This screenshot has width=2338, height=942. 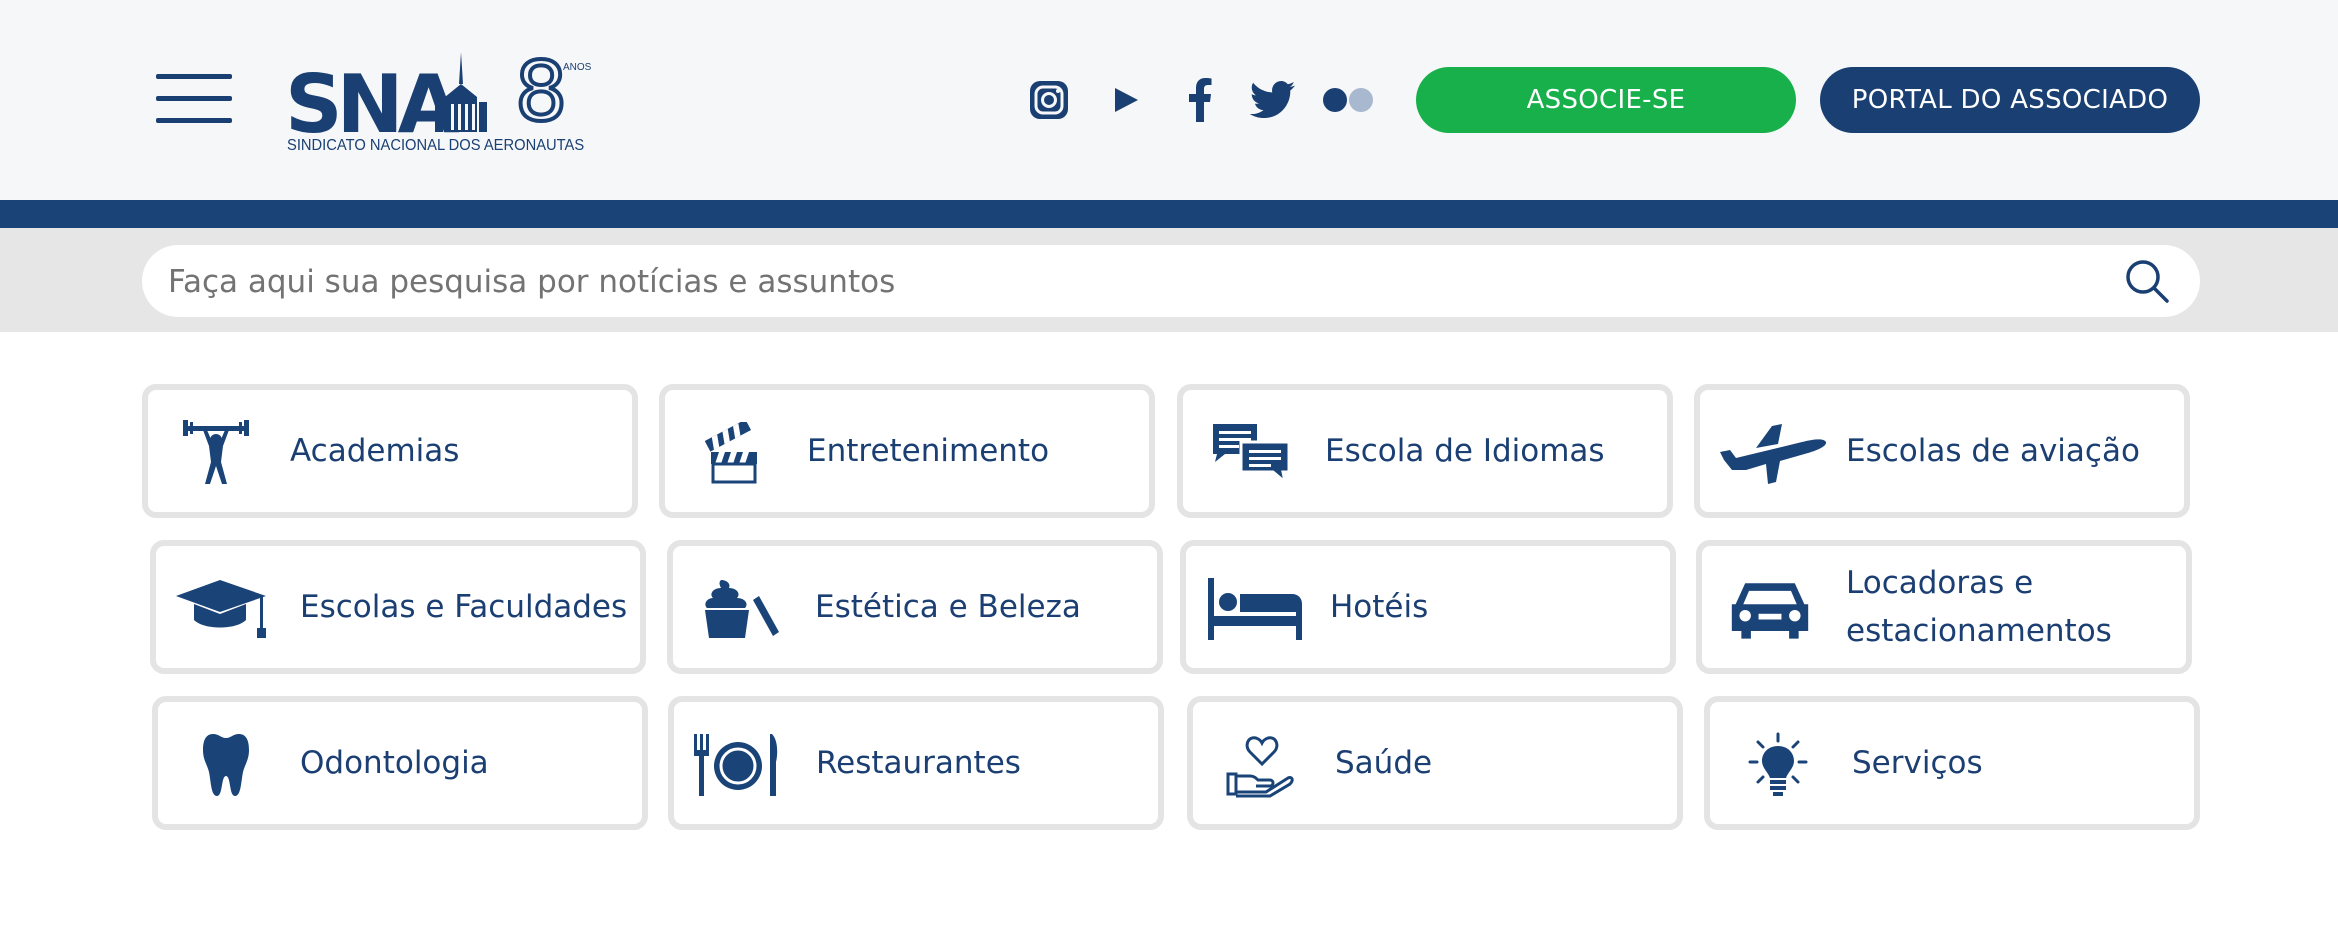 What do you see at coordinates (948, 607) in the screenshot?
I see `category-label: Estética e Beleza` at bounding box center [948, 607].